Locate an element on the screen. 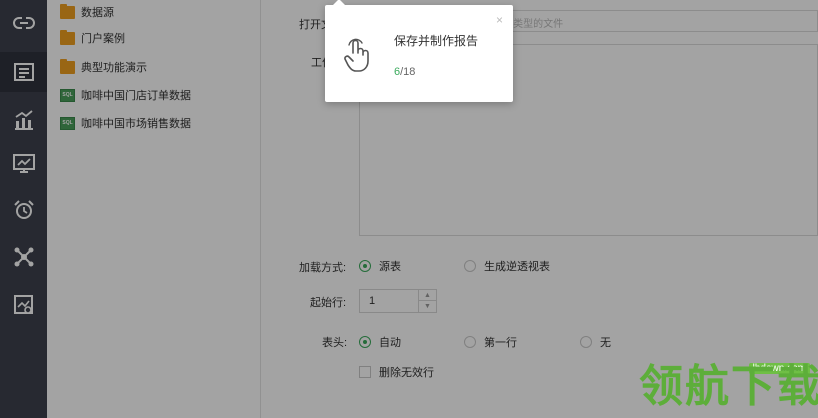 The height and width of the screenshot is (418, 818). site-watermark: lhdown.com 领航下载 is located at coordinates (726, 387).